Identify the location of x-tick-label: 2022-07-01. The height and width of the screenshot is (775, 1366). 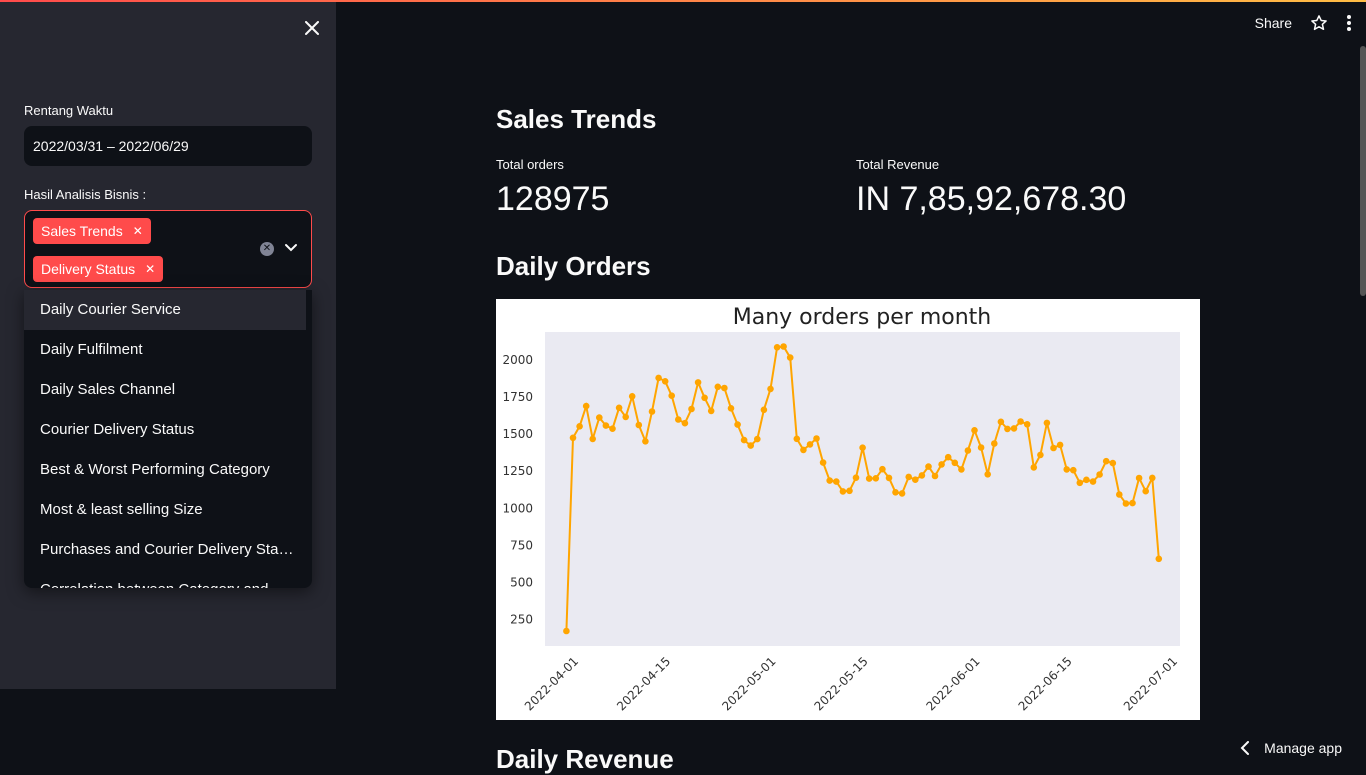
(1150, 683).